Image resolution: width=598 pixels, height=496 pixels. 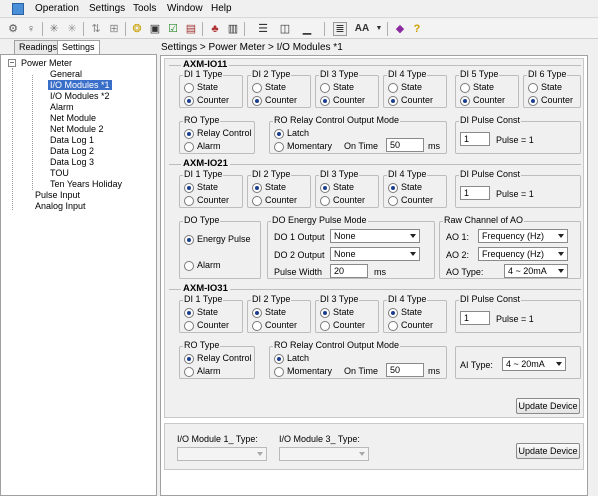 I want to click on vertical-scrollbar, so click(x=593, y=275).